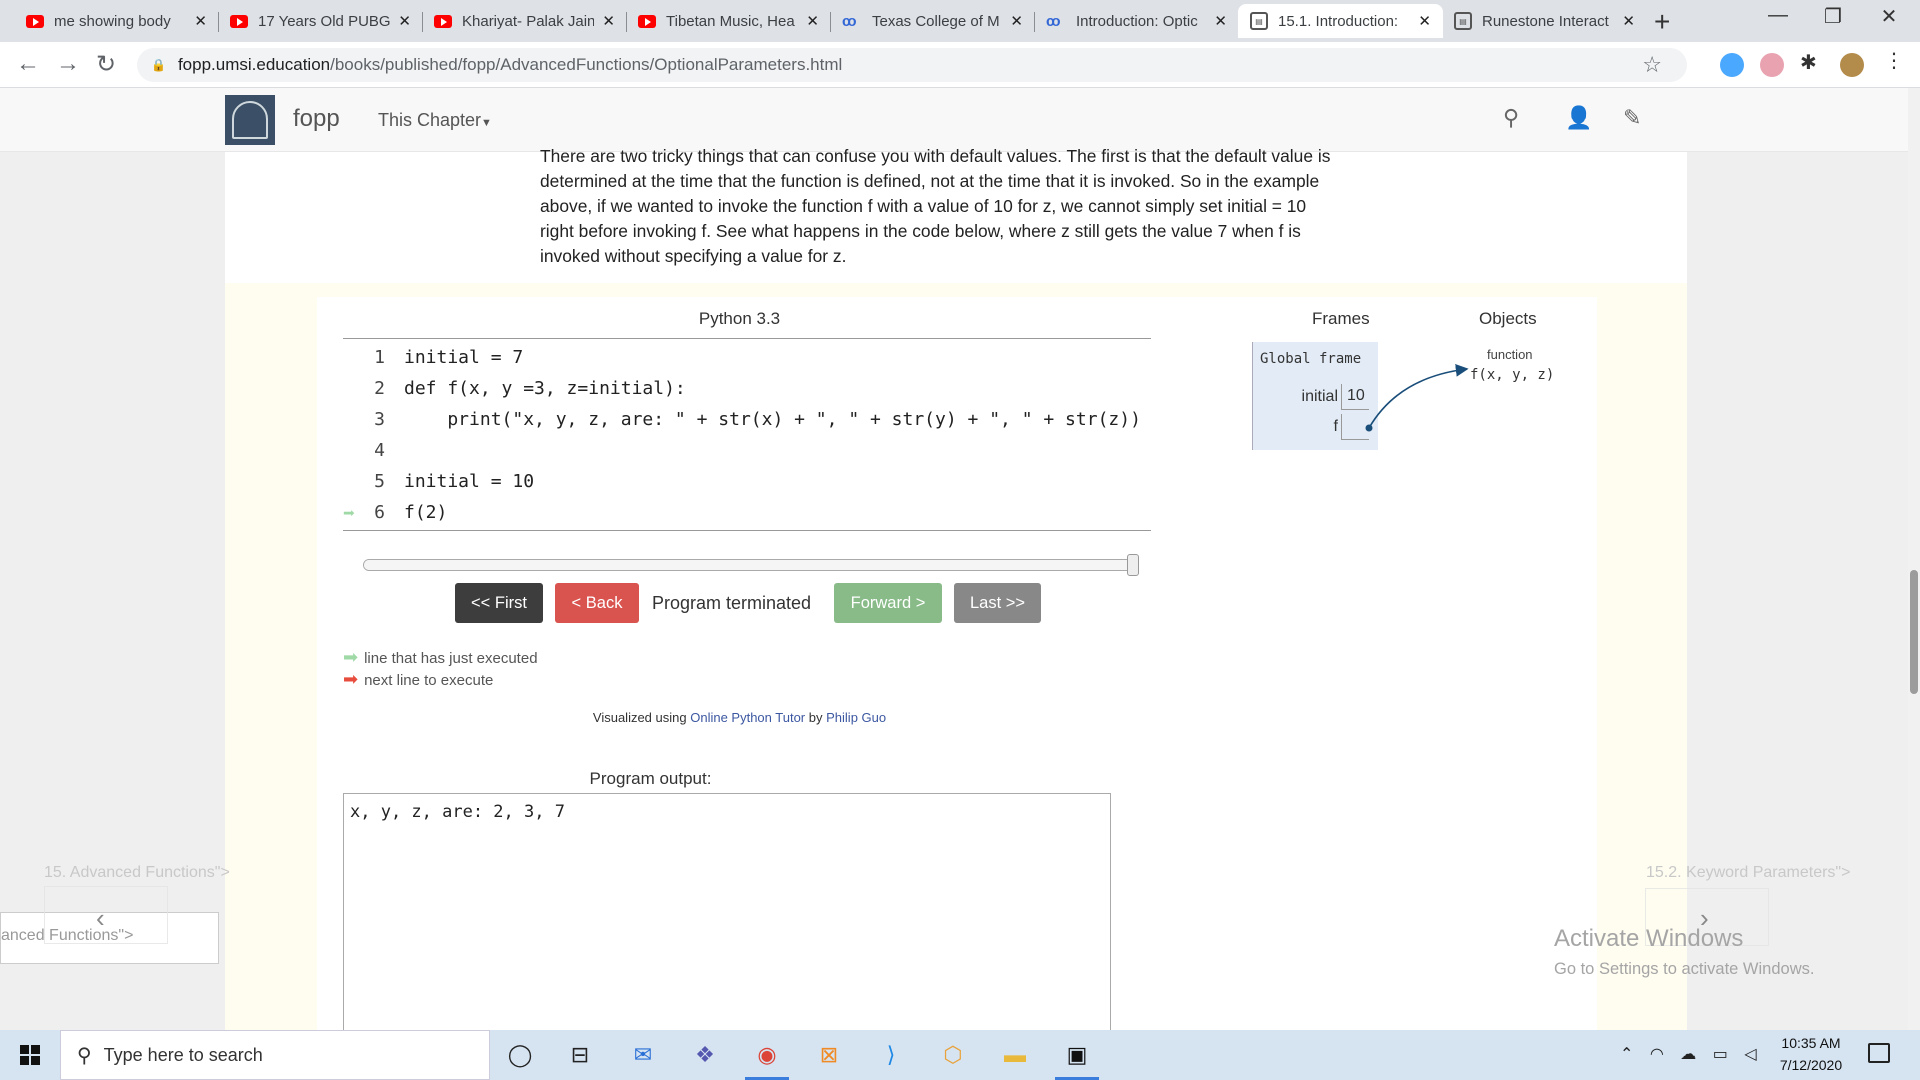 The width and height of the screenshot is (1920, 1080). What do you see at coordinates (100, 918) in the screenshot?
I see `chevron-left-icon: ‹` at bounding box center [100, 918].